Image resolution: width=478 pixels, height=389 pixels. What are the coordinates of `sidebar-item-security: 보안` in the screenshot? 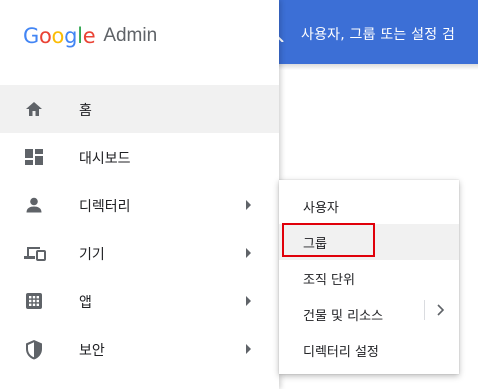 It's located at (139, 349).